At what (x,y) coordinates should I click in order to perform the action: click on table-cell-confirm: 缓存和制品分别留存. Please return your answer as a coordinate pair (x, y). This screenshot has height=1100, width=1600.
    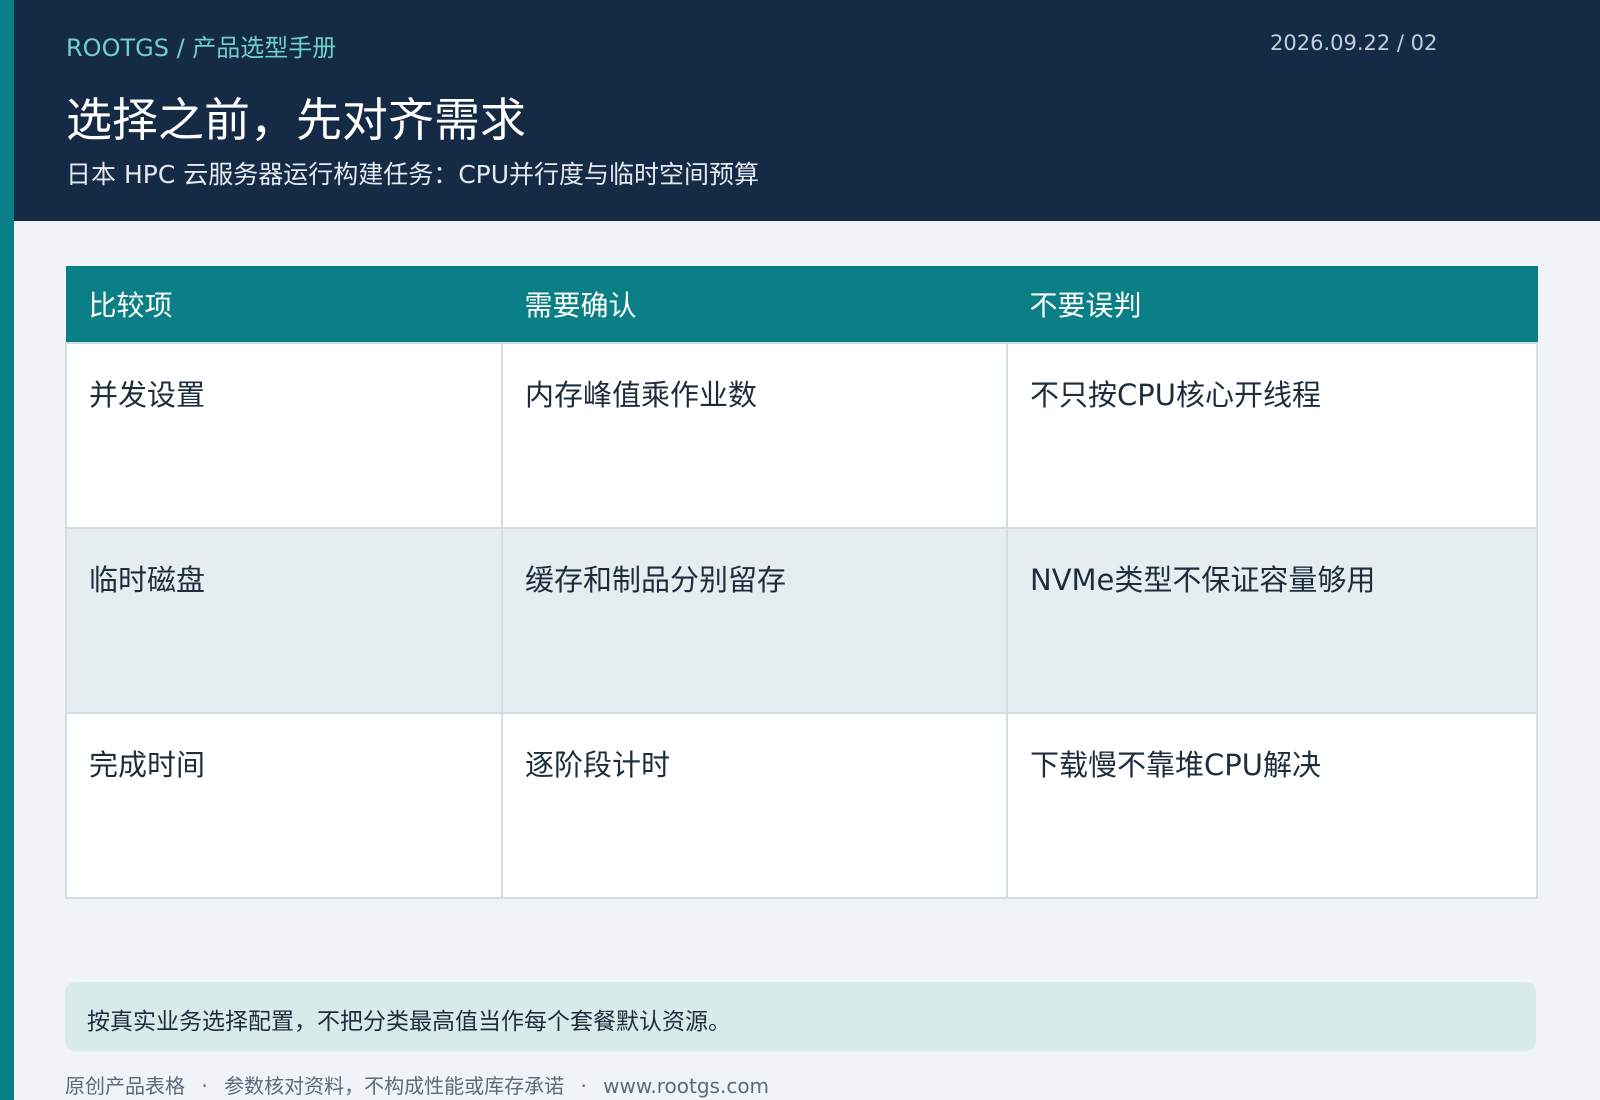
    Looking at the image, I should click on (754, 620).